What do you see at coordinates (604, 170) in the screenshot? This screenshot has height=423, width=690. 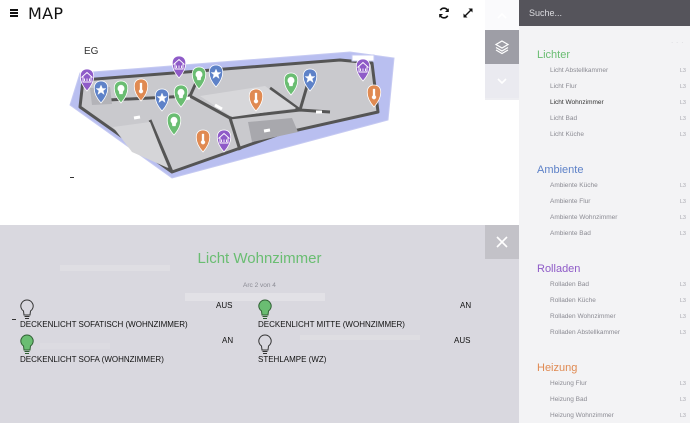 I see `sidebar-group-title: Ambiente` at bounding box center [604, 170].